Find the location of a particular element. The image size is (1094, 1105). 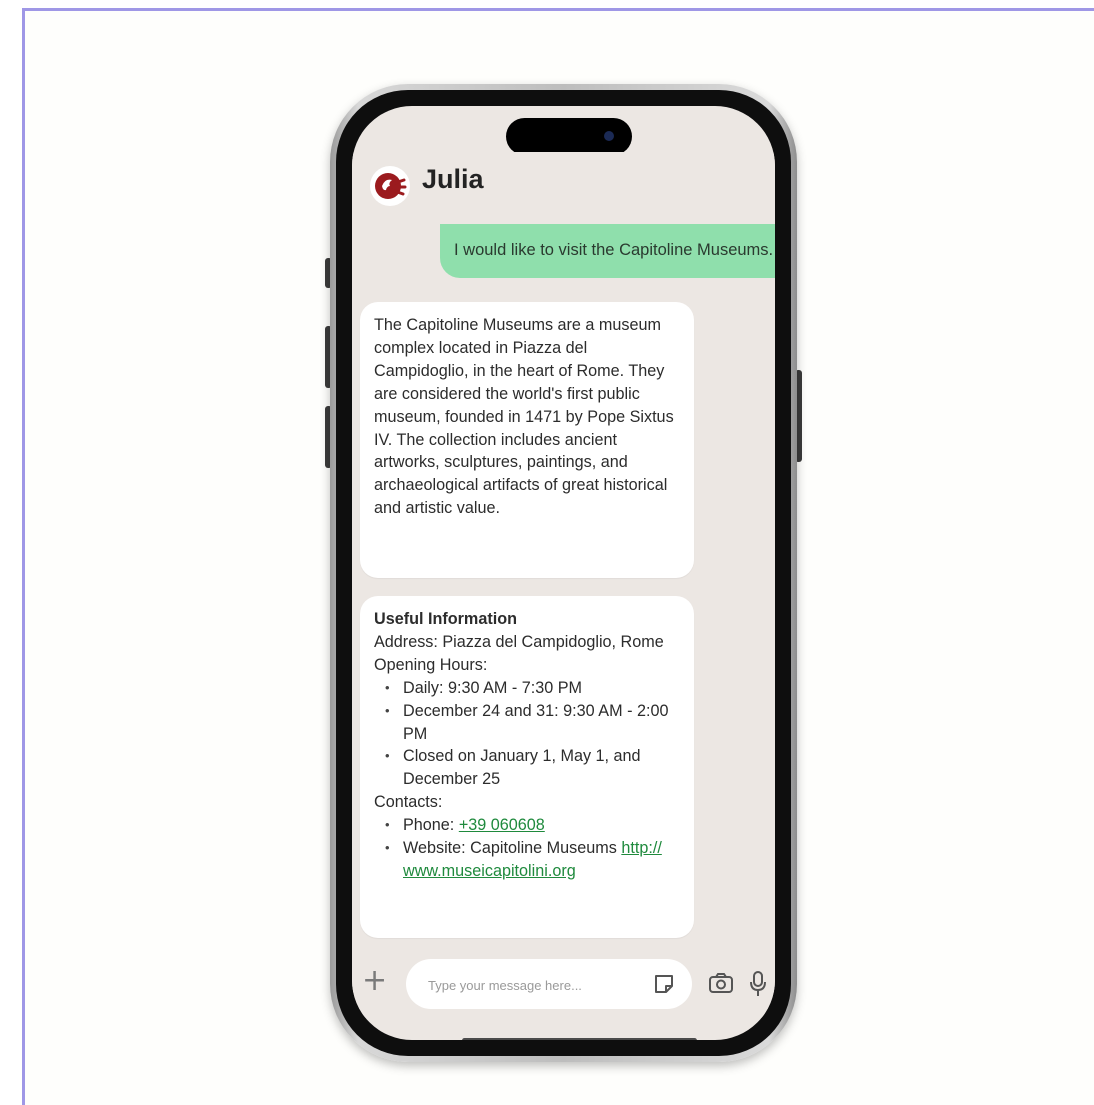

info-hours-label: Opening Hours: is located at coordinates (431, 664).